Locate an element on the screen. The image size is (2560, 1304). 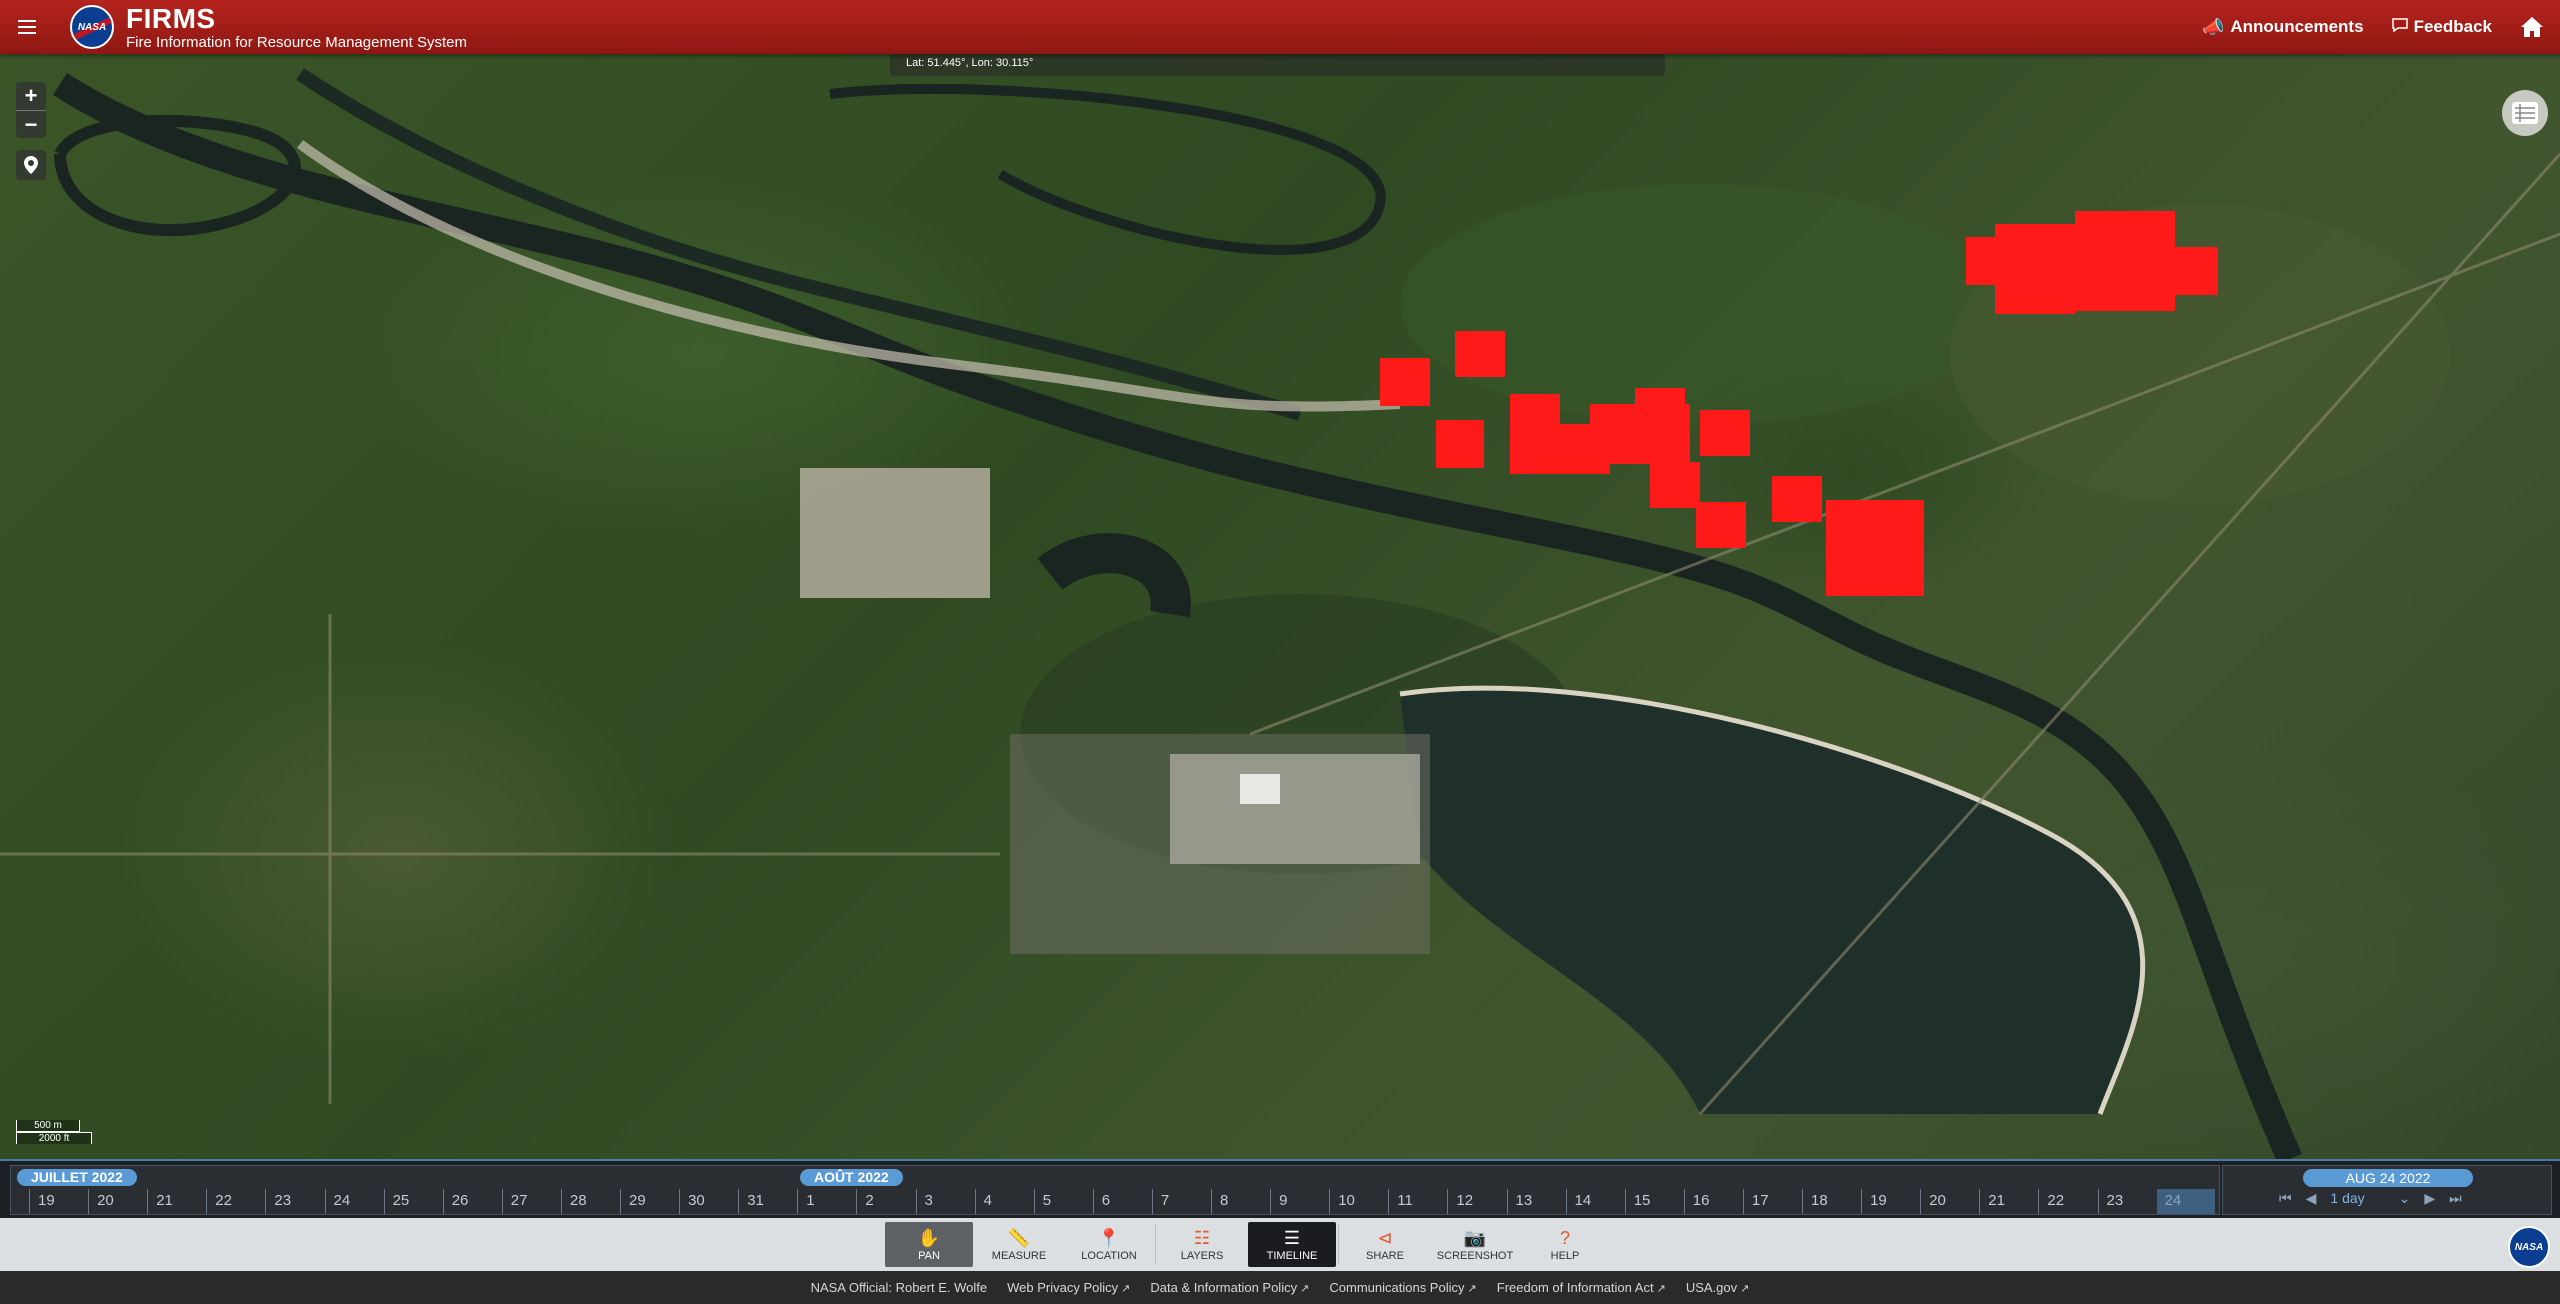
zoom-in-button: + is located at coordinates (31, 96).